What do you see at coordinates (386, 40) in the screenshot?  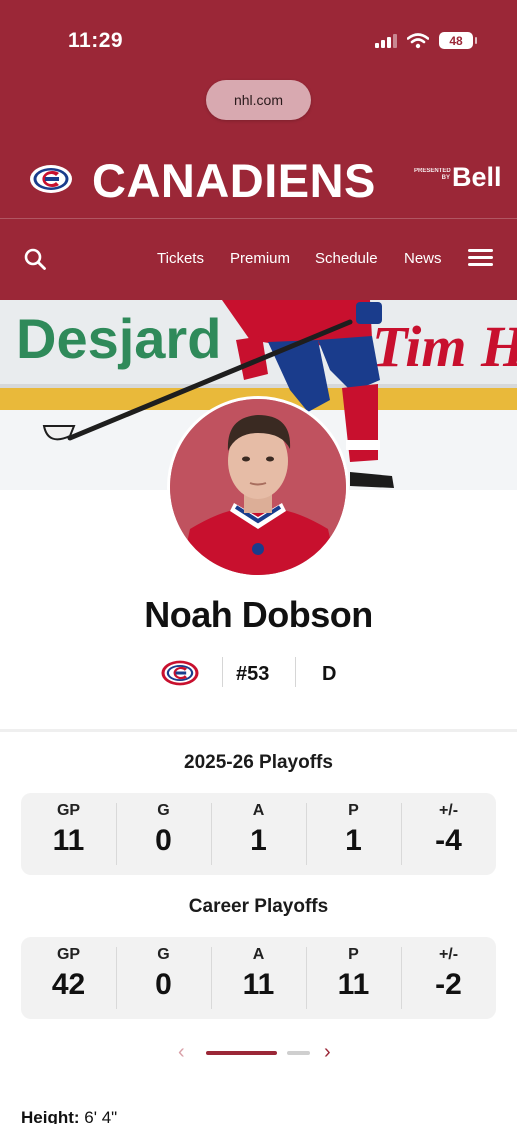 I see `cellular-signal-icon` at bounding box center [386, 40].